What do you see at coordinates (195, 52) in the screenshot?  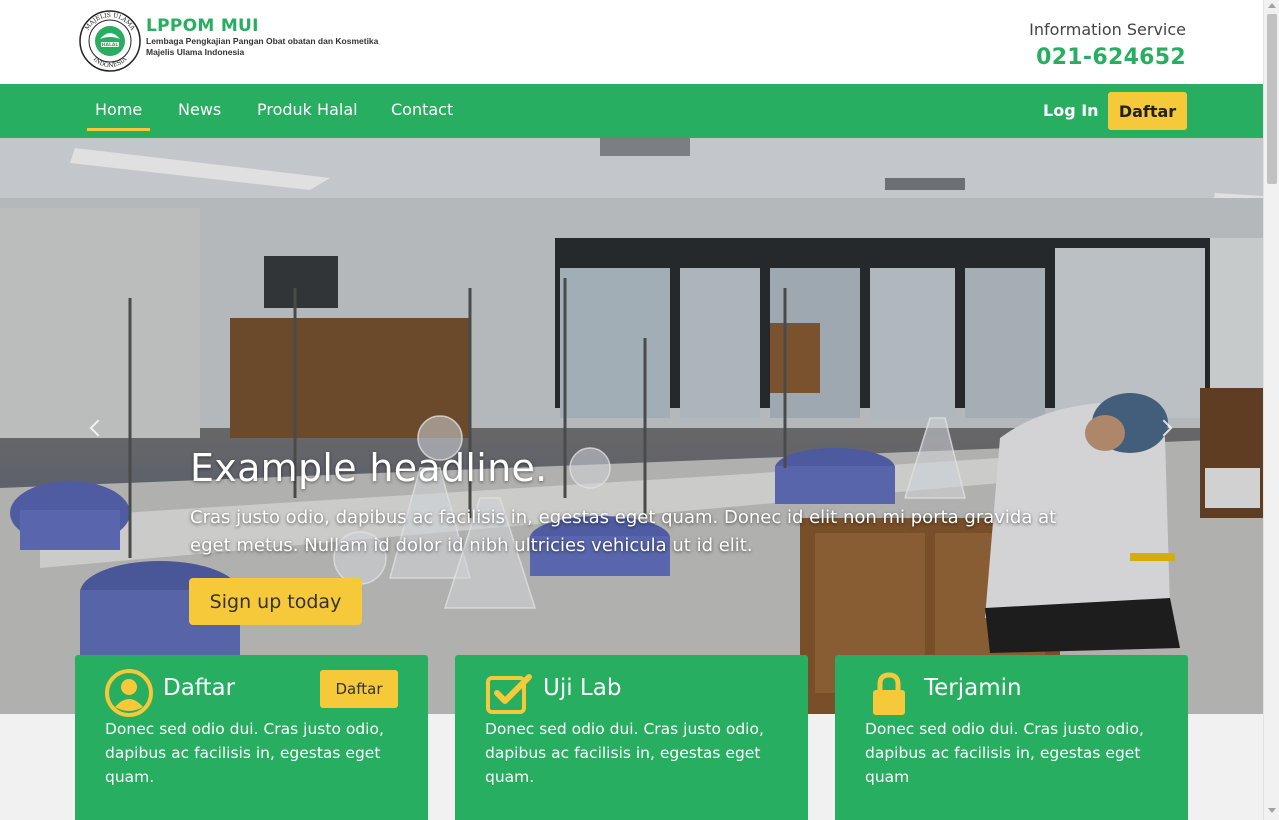 I see `logo-subtitle-line-2: Majelis Ulama Indonesia` at bounding box center [195, 52].